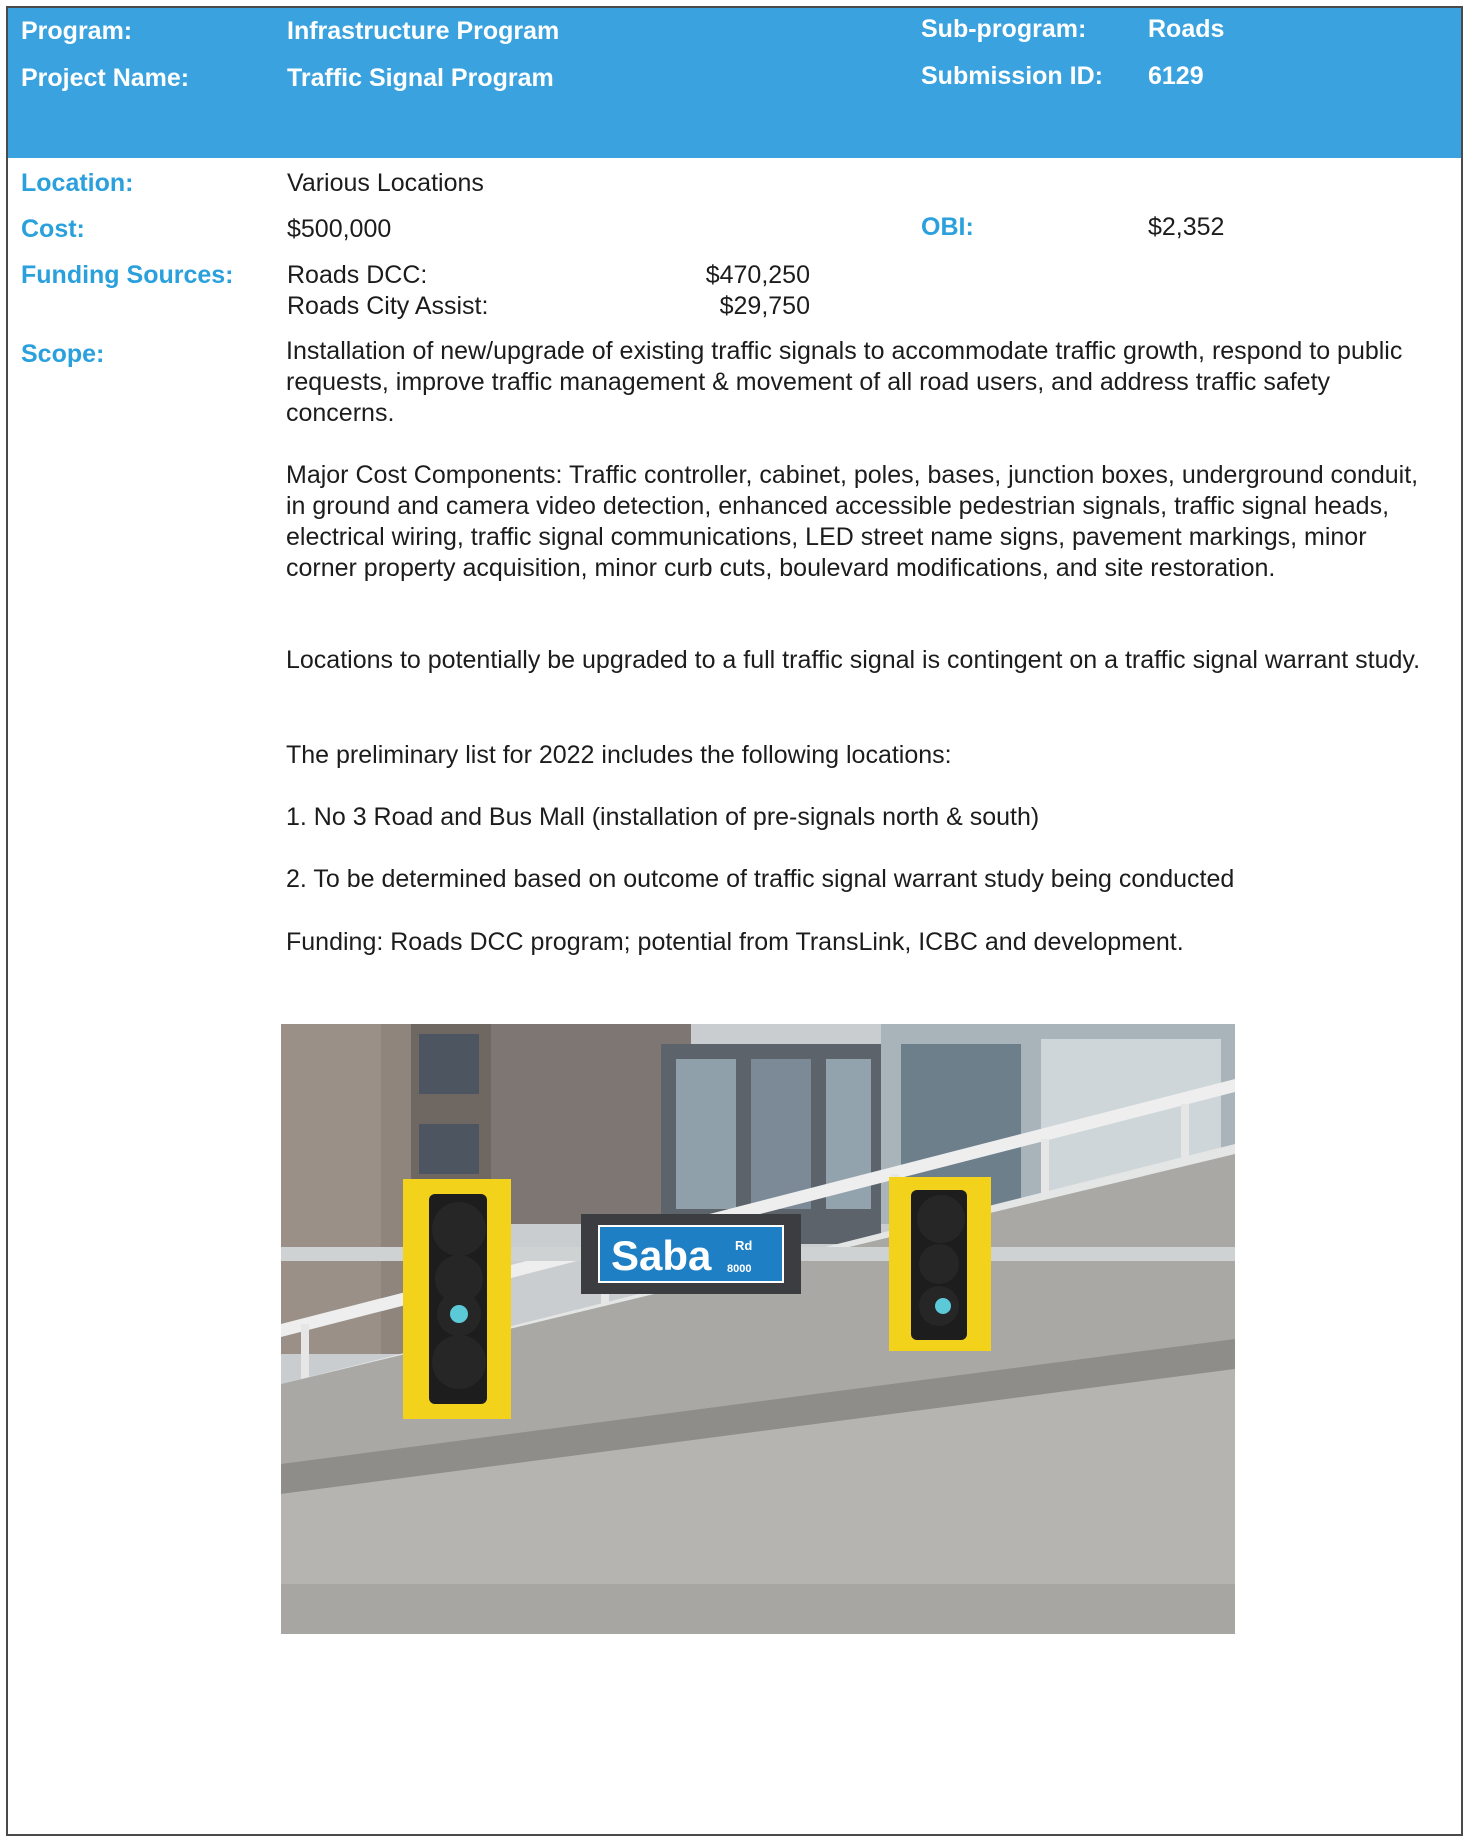 The width and height of the screenshot is (1473, 1836). What do you see at coordinates (385, 183) in the screenshot?
I see `location-value: Various Locations` at bounding box center [385, 183].